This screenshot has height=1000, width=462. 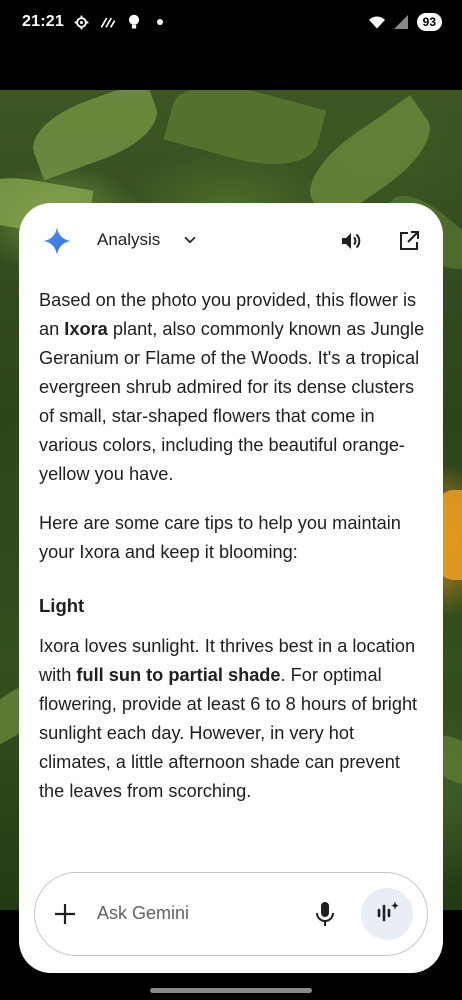 What do you see at coordinates (401, 22) in the screenshot?
I see `signal-icon` at bounding box center [401, 22].